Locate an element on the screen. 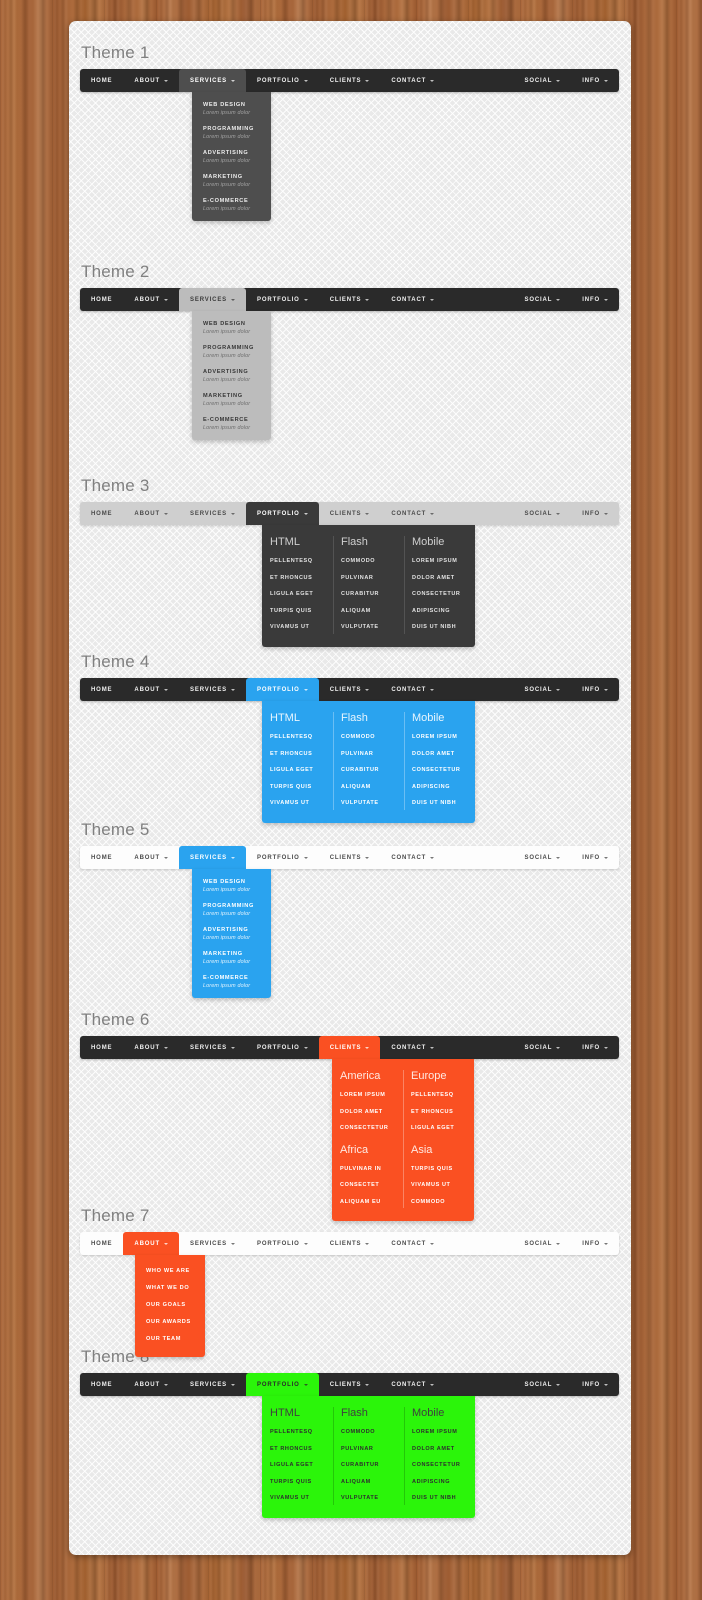 This screenshot has height=1600, width=702. dropdown-item: ADVERTISING Lorem ipsum dolor is located at coordinates (231, 376).